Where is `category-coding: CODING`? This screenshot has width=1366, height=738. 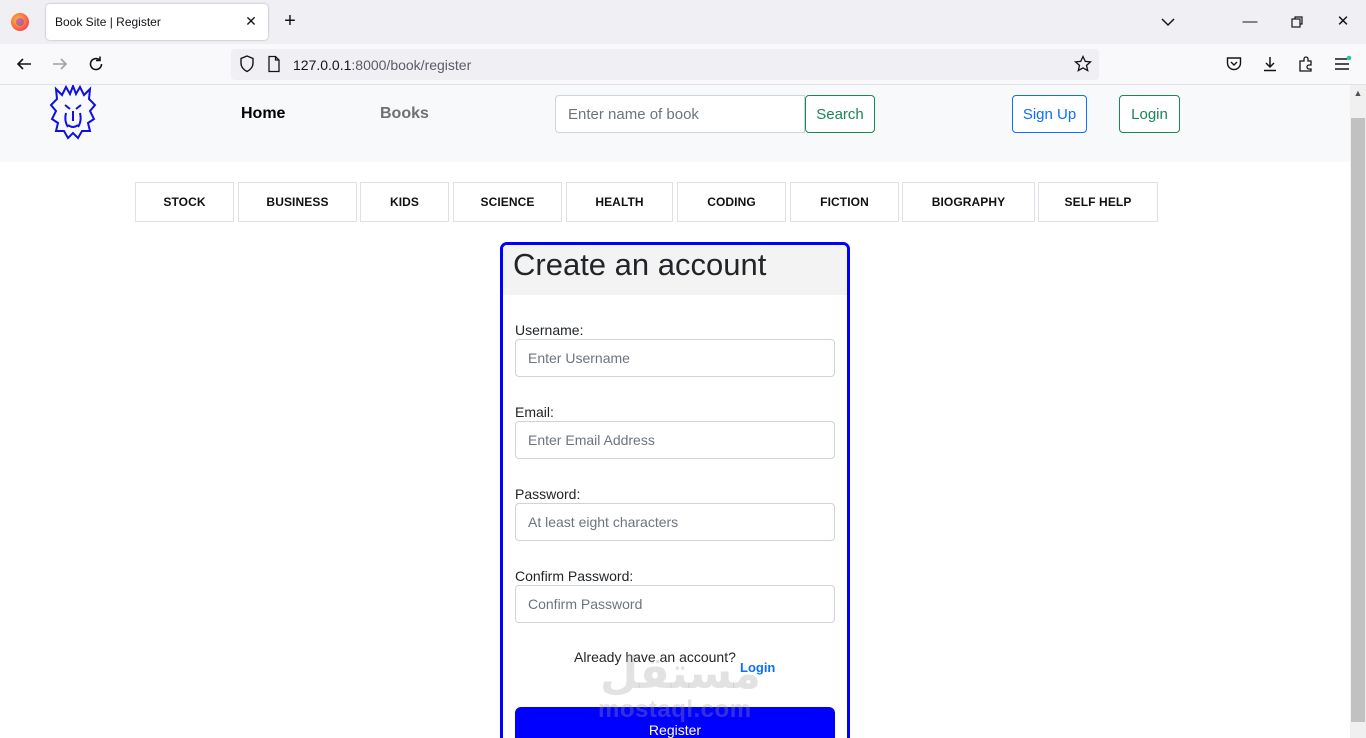
category-coding: CODING is located at coordinates (731, 202).